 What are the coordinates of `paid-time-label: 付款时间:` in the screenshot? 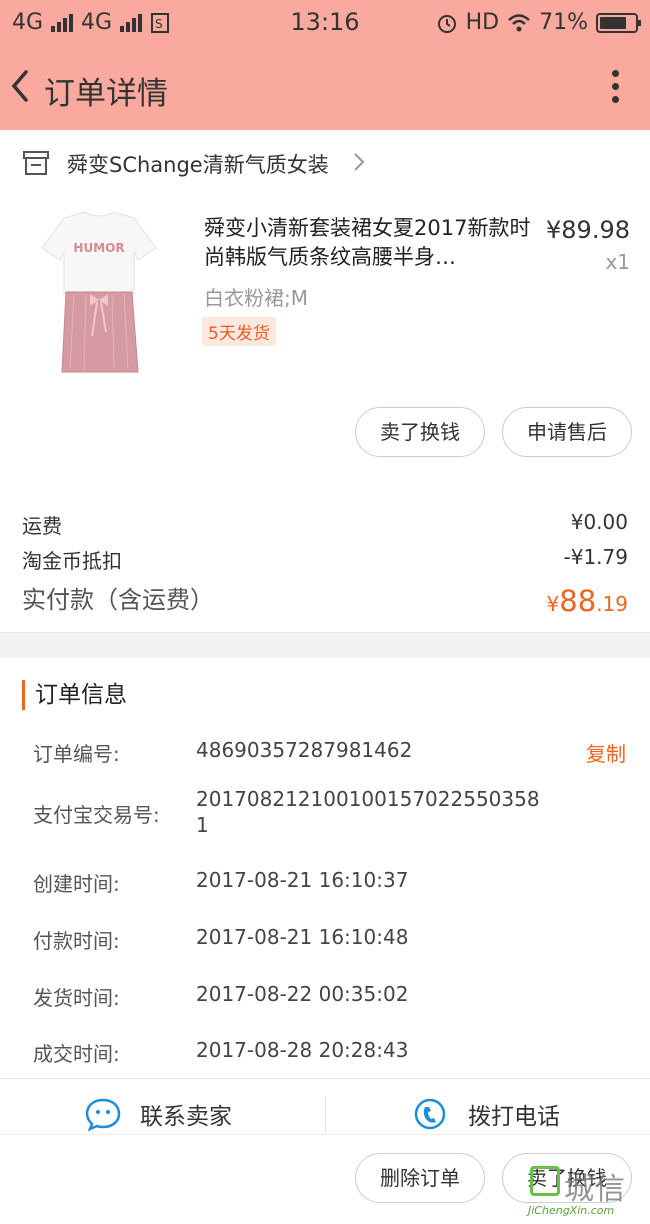 It's located at (76, 941).